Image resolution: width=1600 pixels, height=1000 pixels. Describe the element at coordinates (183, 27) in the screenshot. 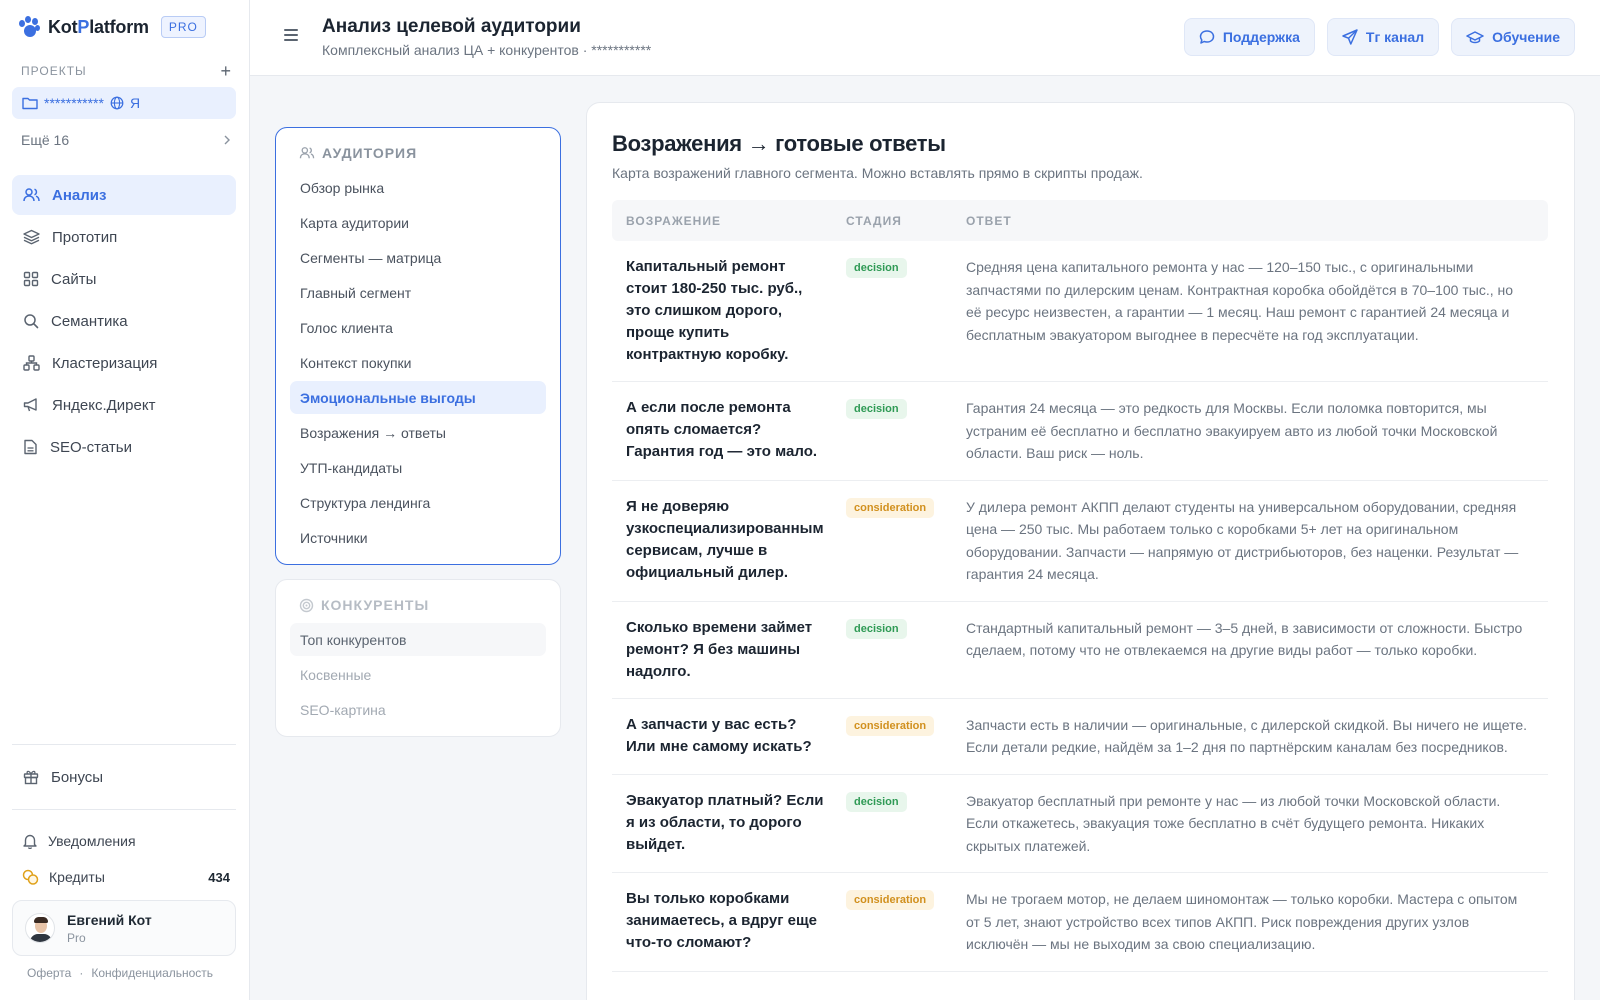

I see `pro-badge: PRO` at that location.